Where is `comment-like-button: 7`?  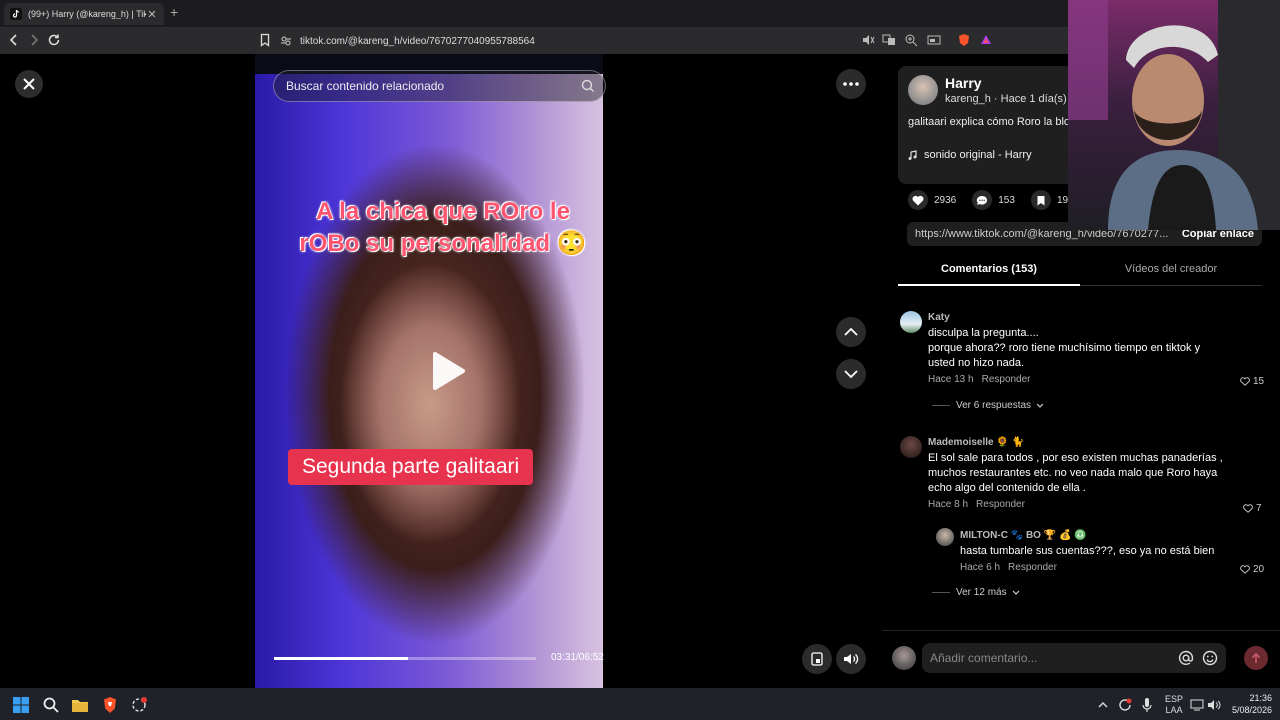 comment-like-button: 7 is located at coordinates (1252, 508).